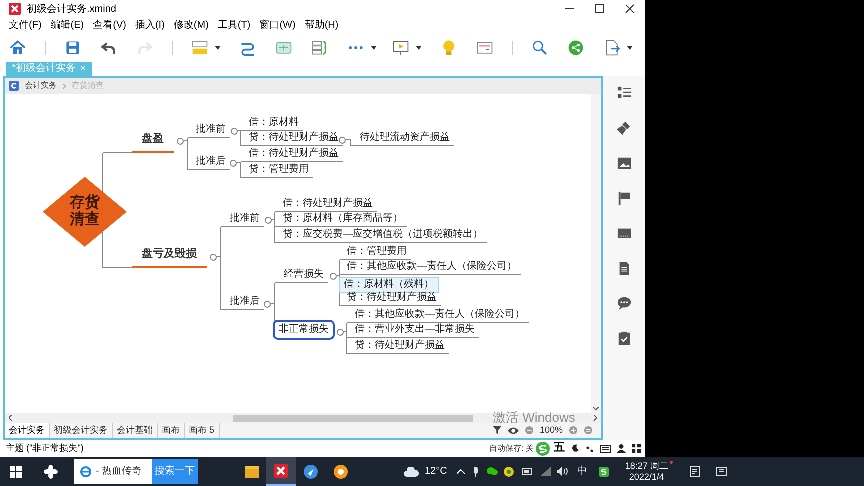  I want to click on chevron-up-icon, so click(461, 471).